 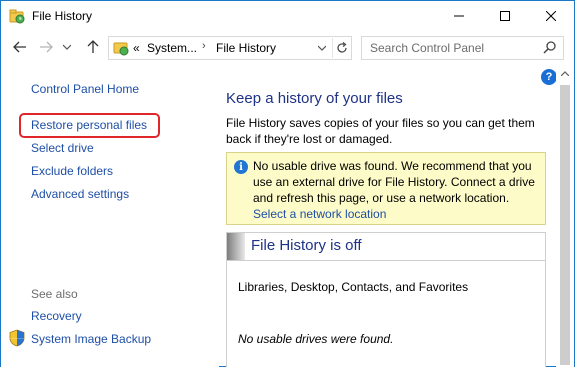 I want to click on minimize-icon, so click(x=459, y=16).